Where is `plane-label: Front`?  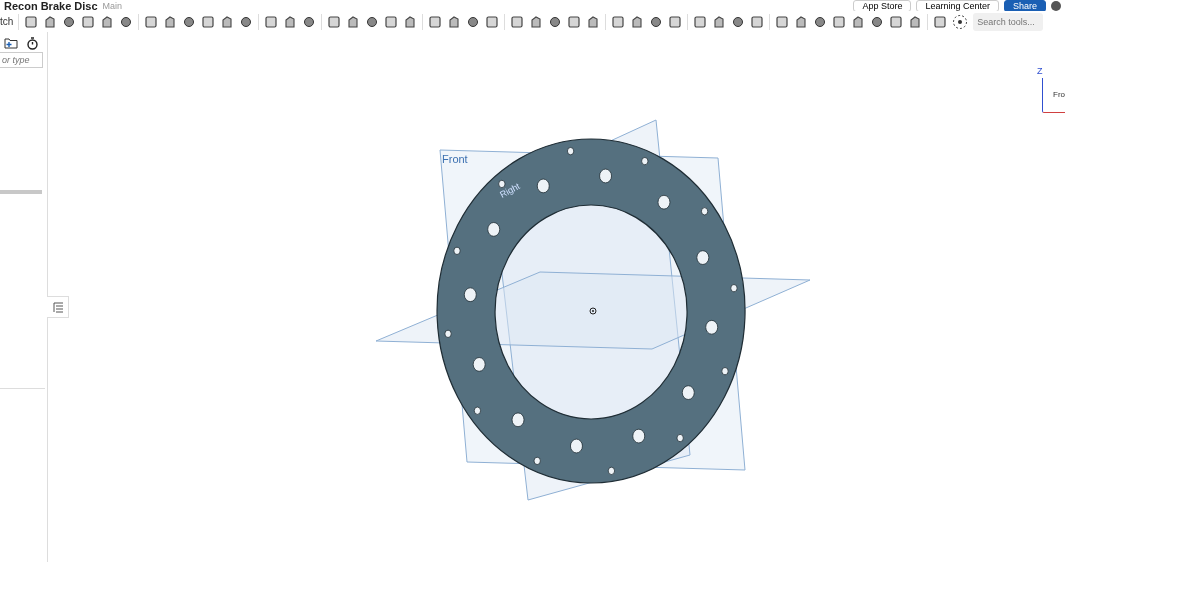 plane-label: Front is located at coordinates (455, 159).